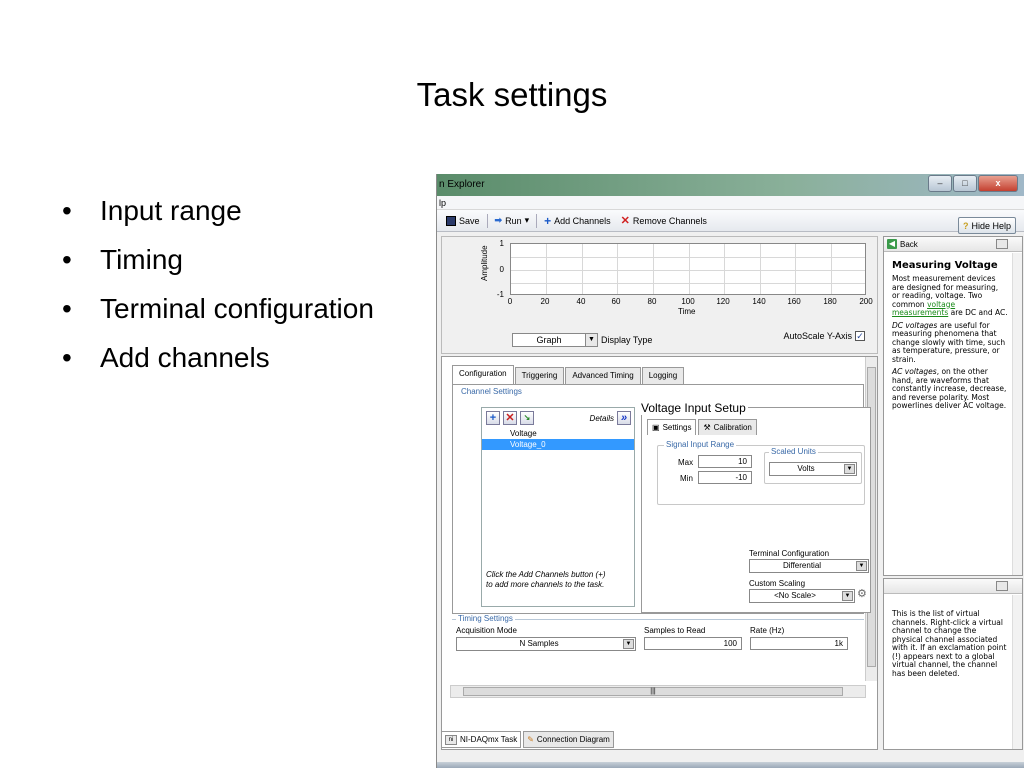 The height and width of the screenshot is (768, 1024). I want to click on run-arrow-icon: ➡, so click(498, 220).